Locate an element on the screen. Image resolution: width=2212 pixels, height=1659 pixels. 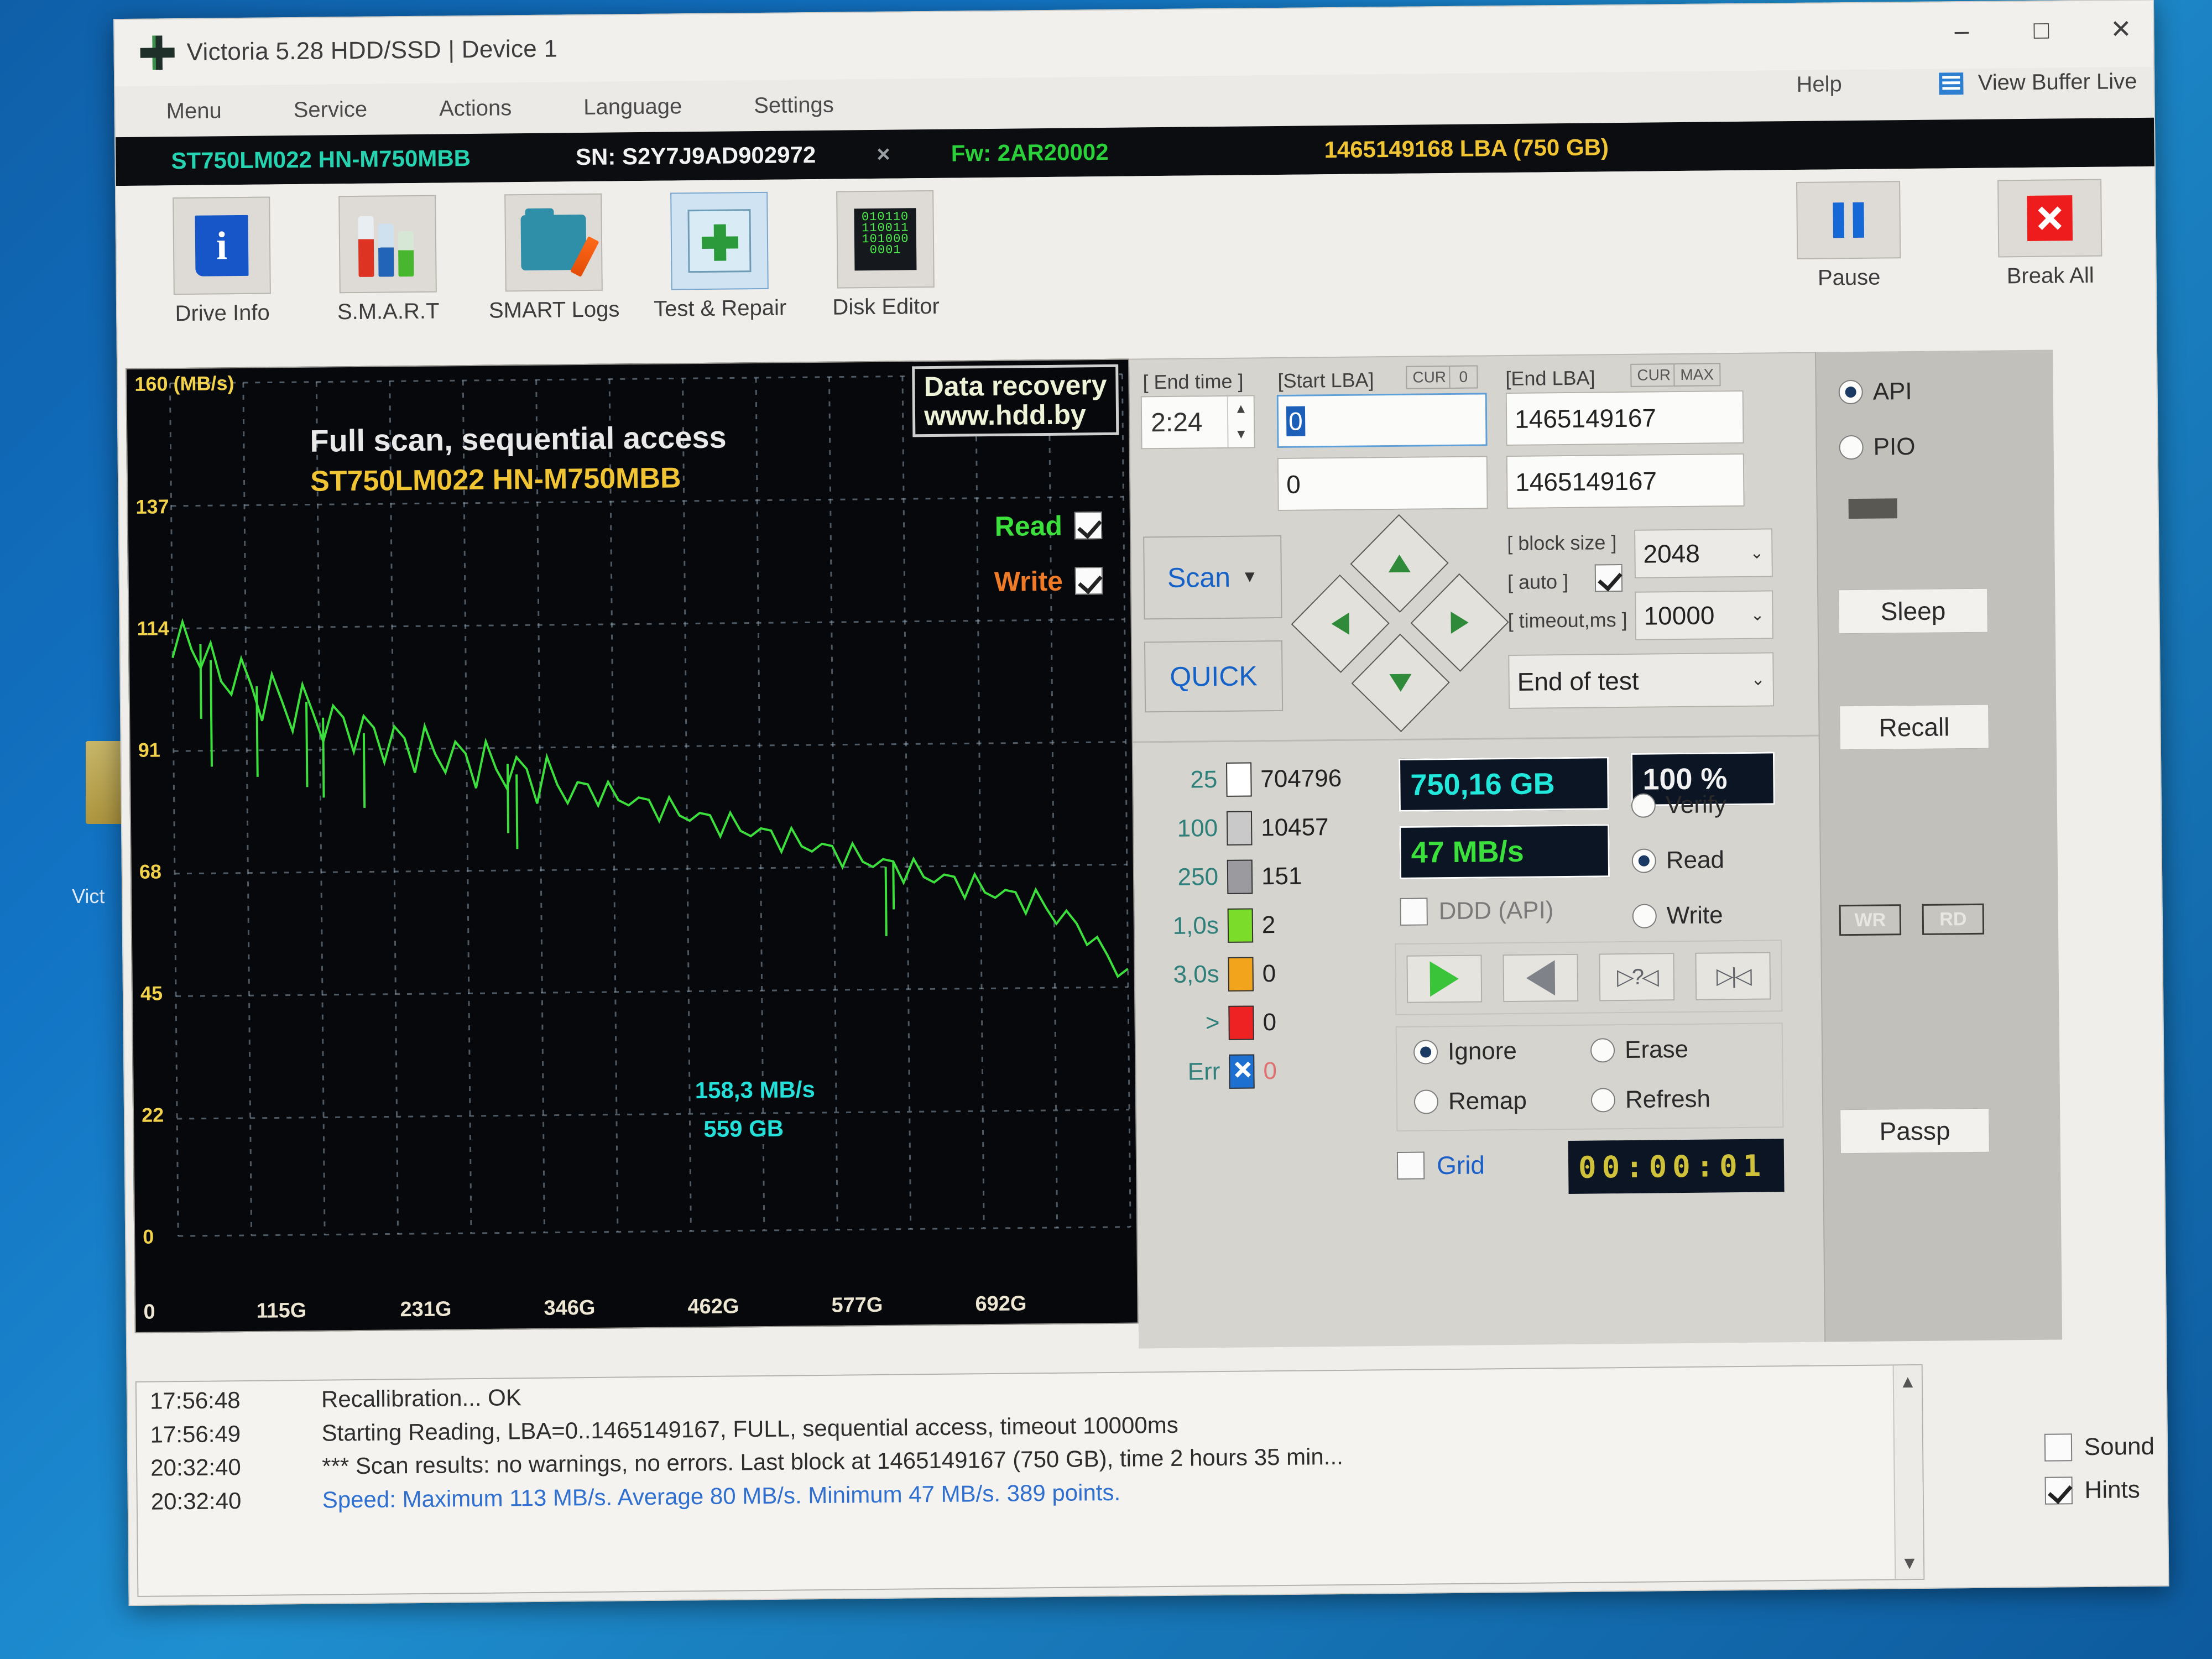
navigation-dpad is located at coordinates (1400, 623).